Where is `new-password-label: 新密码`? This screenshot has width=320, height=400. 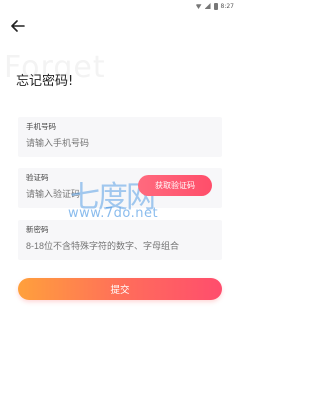 new-password-label: 新密码 is located at coordinates (37, 229).